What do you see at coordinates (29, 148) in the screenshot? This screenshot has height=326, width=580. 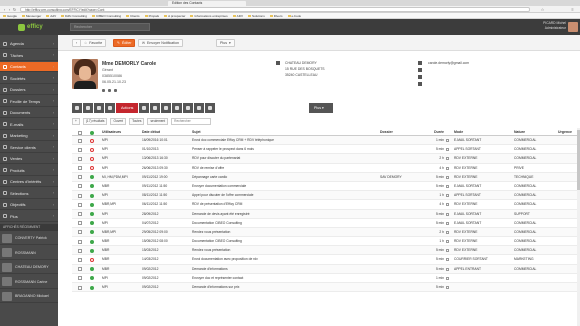 I see `sidebar-item: Service clients ›` at bounding box center [29, 148].